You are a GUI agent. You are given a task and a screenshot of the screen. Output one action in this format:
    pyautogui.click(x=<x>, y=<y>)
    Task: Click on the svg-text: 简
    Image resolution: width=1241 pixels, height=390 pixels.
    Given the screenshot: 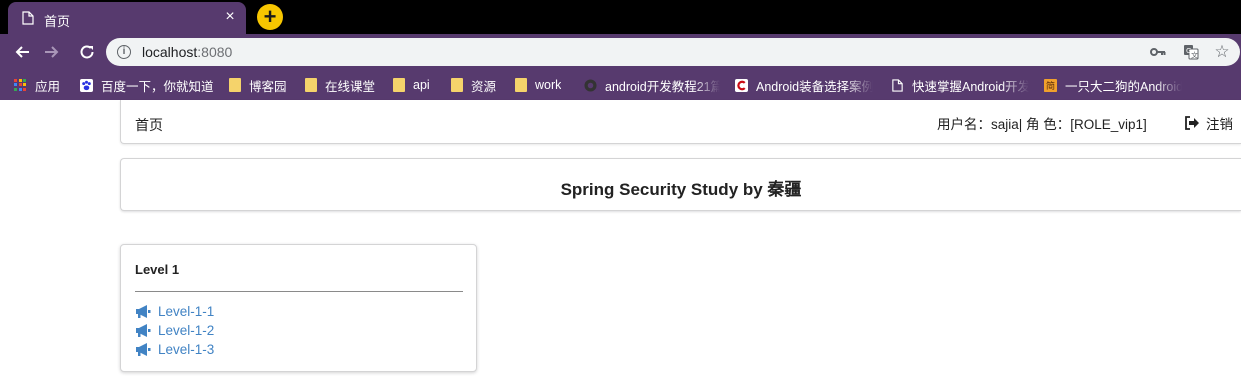 What is the action you would take?
    pyautogui.click(x=1050, y=86)
    